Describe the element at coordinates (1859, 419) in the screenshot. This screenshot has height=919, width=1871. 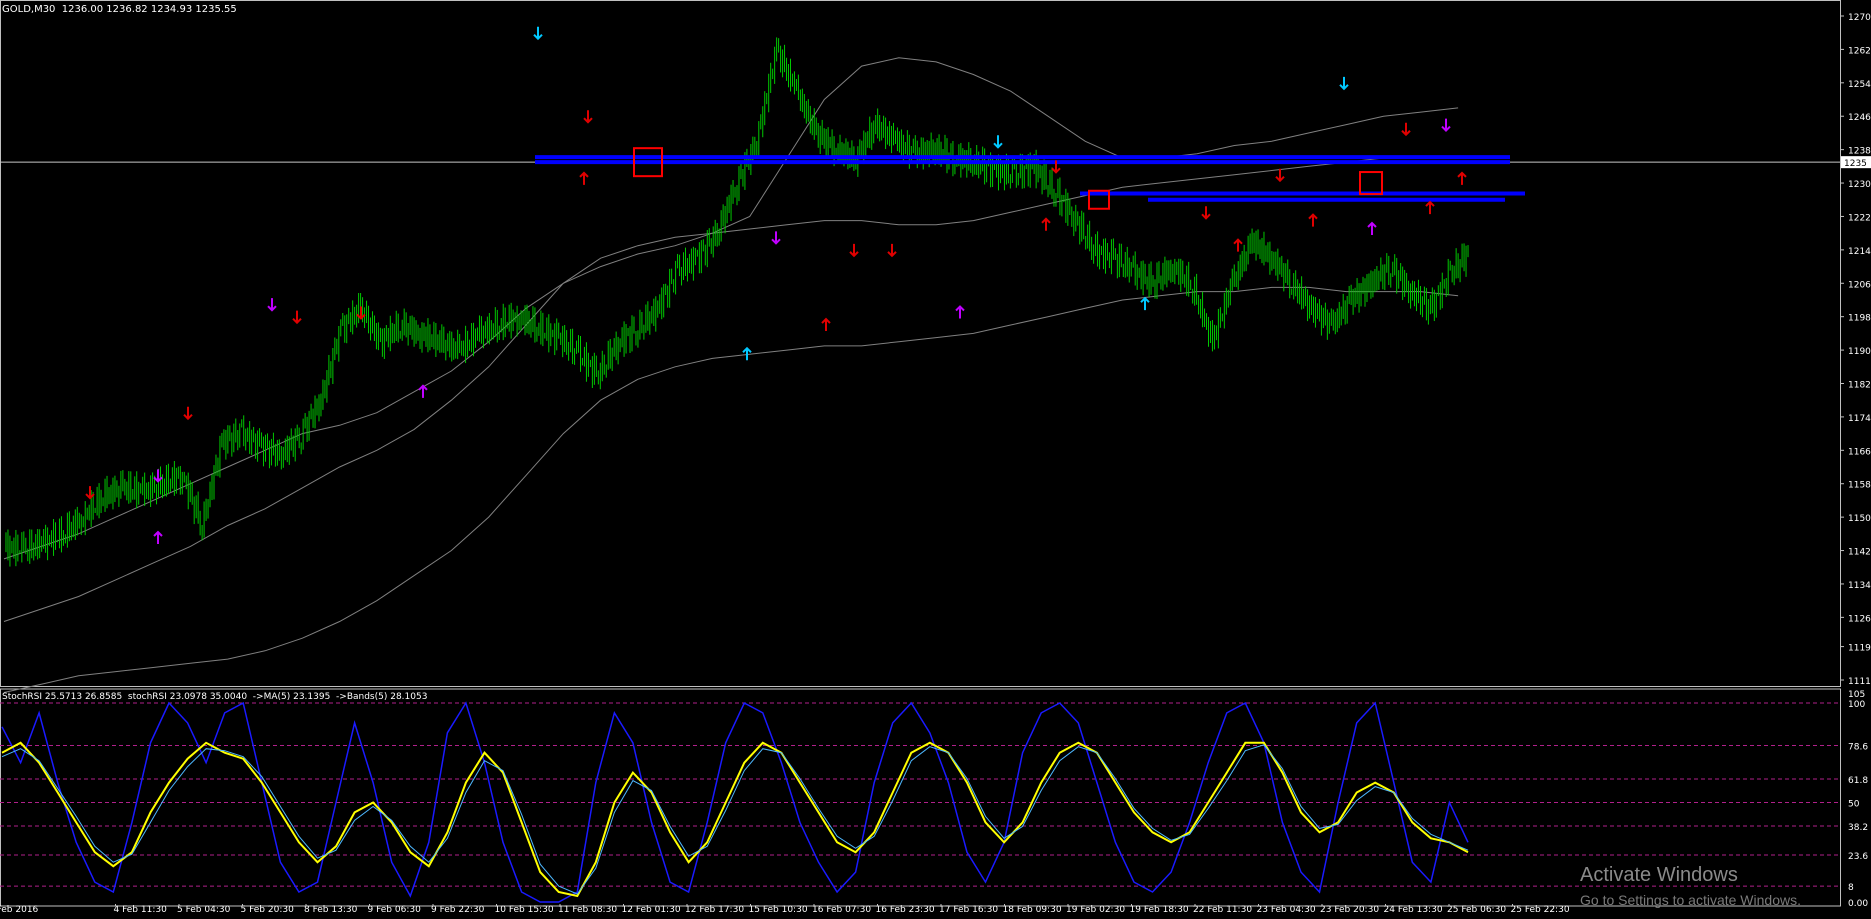
I see `price-tick-label: 1174` at that location.